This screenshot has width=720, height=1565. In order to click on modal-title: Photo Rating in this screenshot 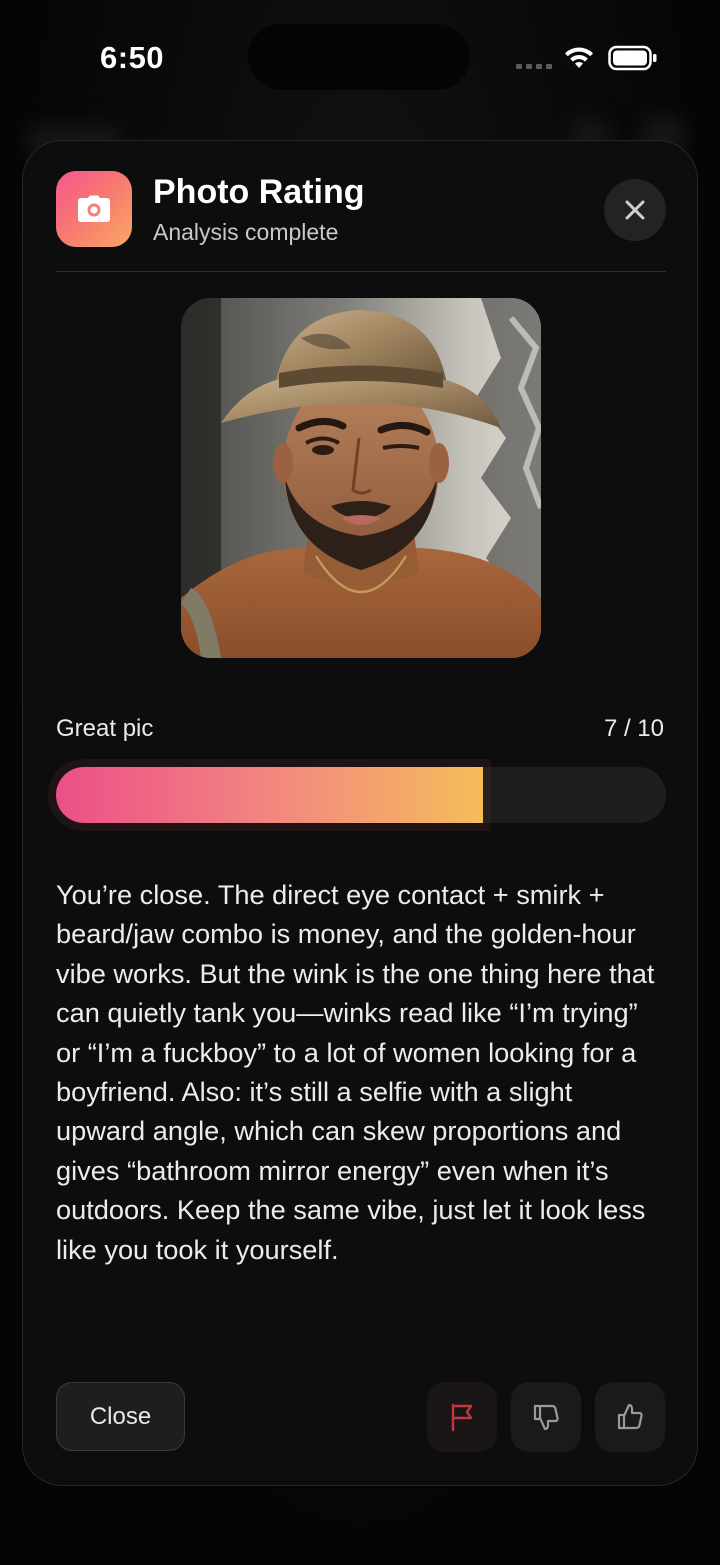, I will do `click(259, 192)`.